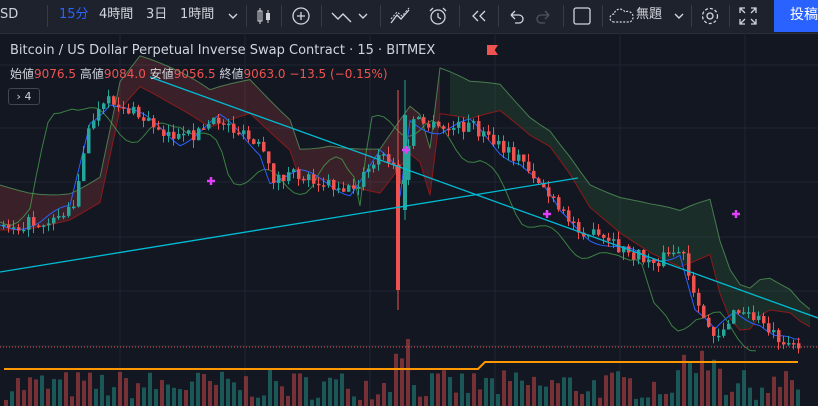 The image size is (818, 406). I want to click on interval-4h: 4時間, so click(116, 16).